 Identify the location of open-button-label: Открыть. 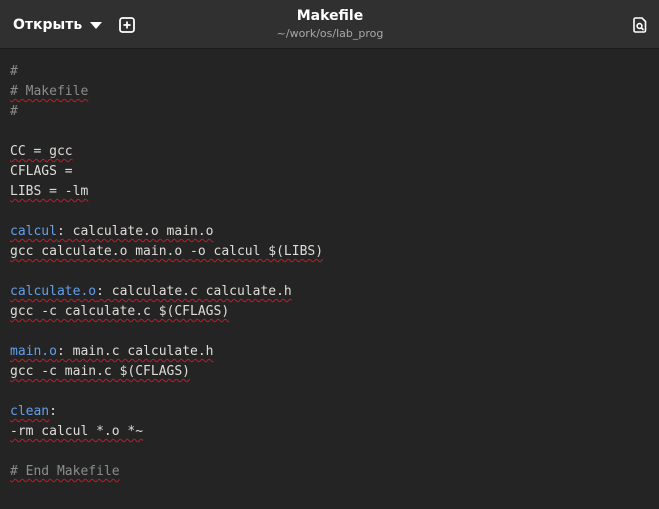
(48, 25).